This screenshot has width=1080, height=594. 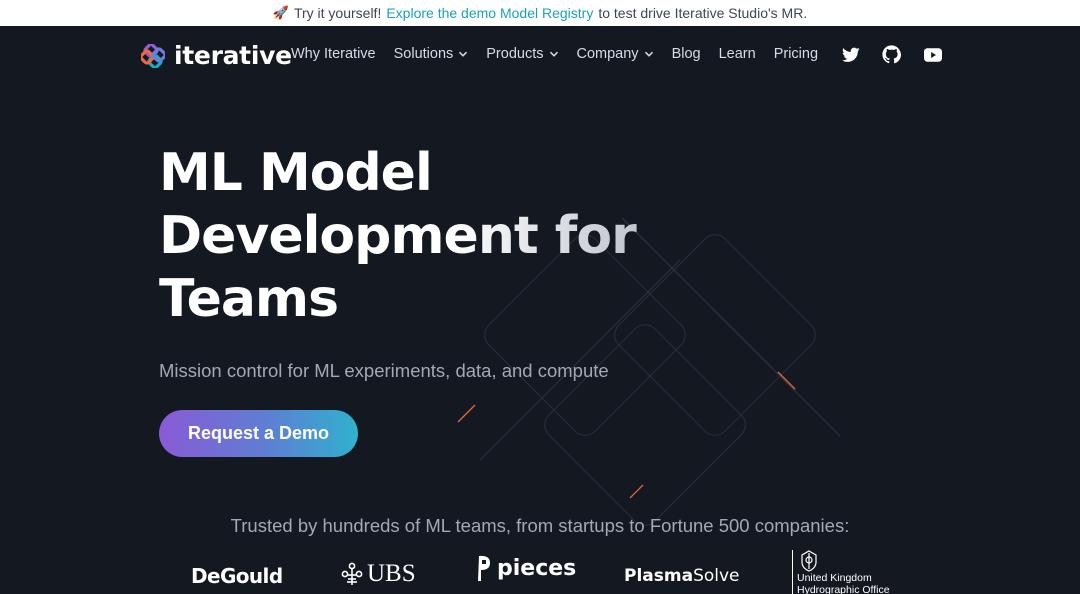 I want to click on ubs-wordmark: UBS, so click(x=391, y=573).